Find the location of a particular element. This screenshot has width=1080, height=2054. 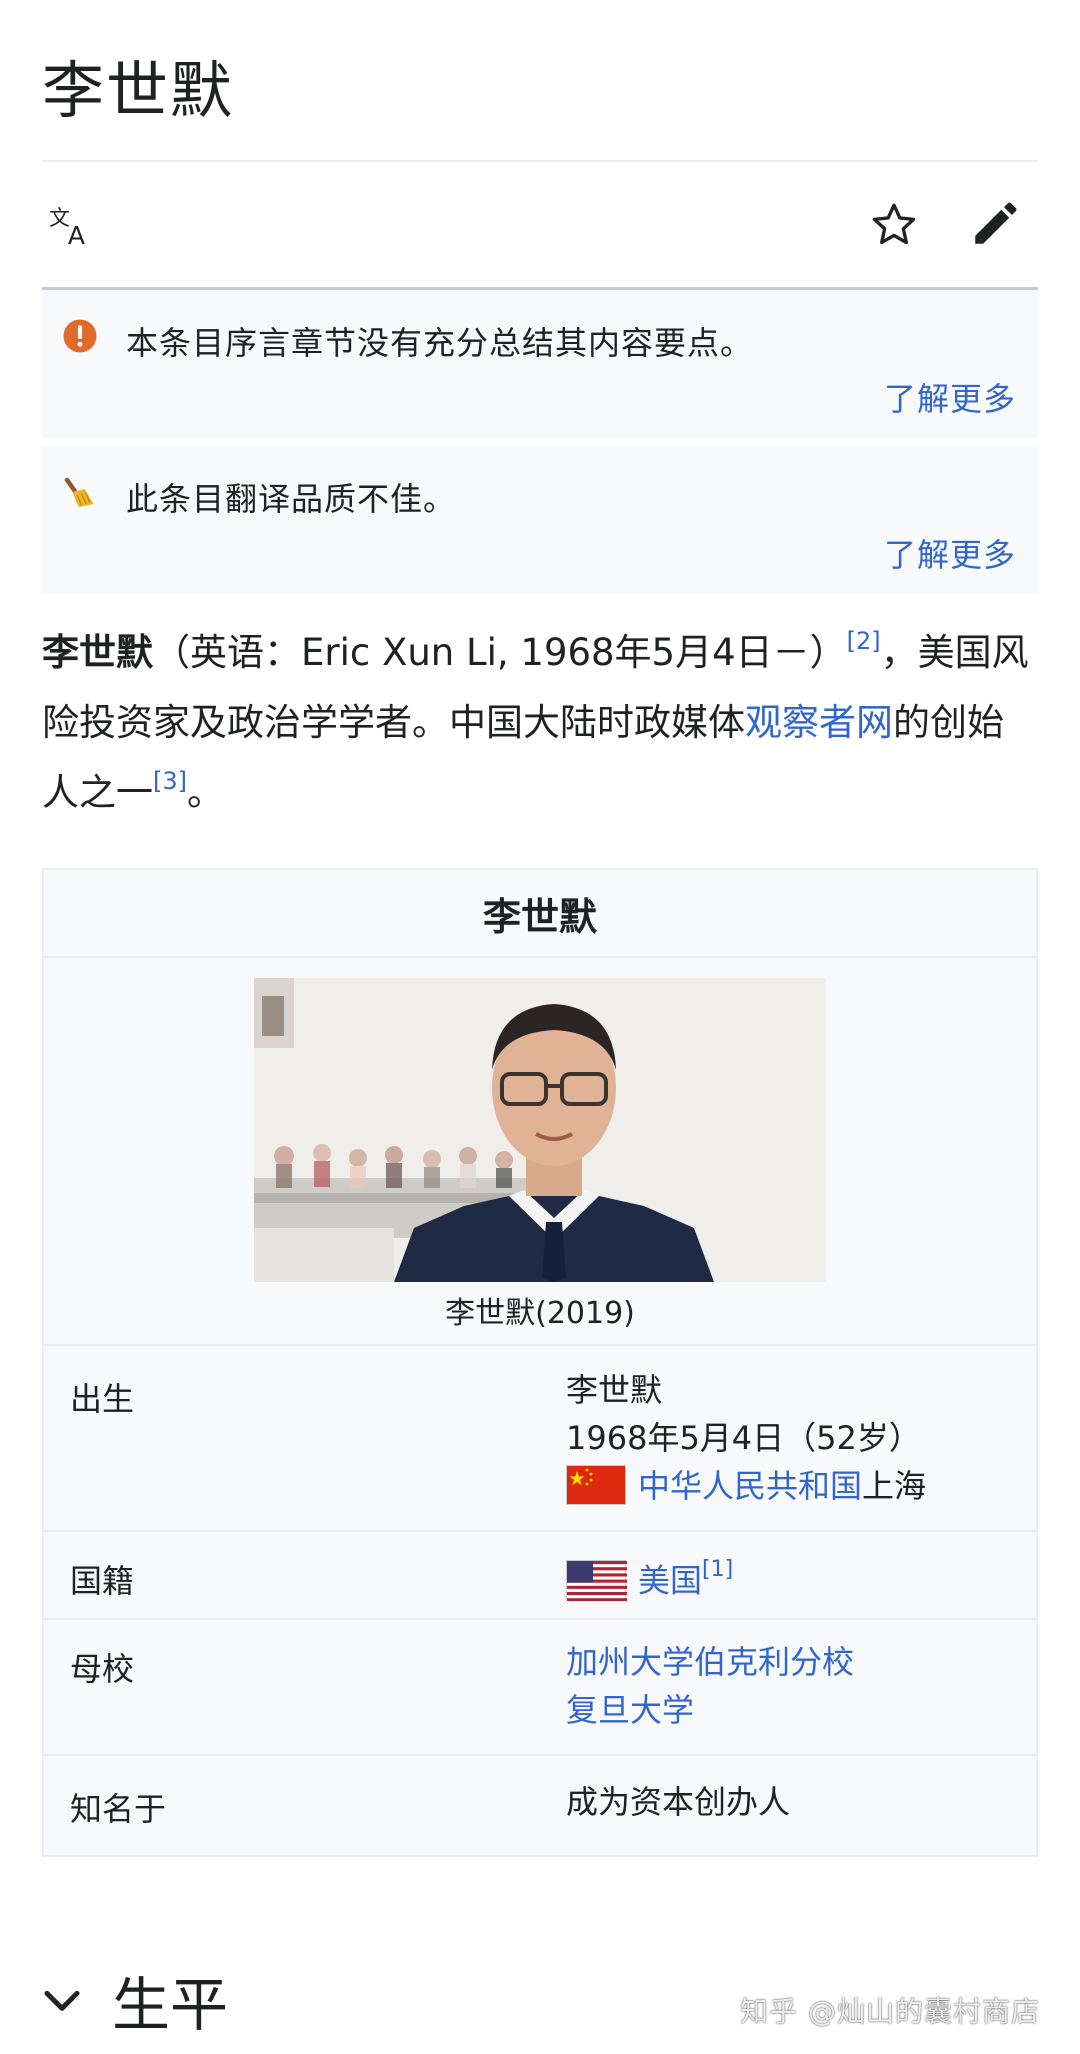

reference-link: [2] is located at coordinates (864, 641).